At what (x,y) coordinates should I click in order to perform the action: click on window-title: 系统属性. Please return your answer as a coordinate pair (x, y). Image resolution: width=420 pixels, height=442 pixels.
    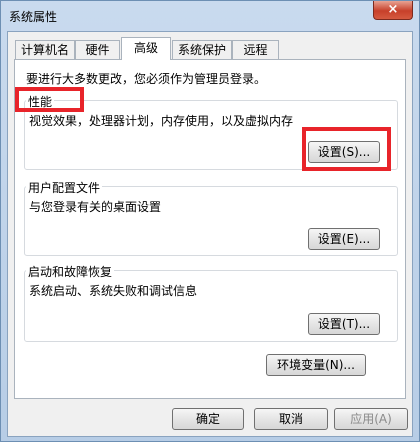
    Looking at the image, I should click on (33, 17).